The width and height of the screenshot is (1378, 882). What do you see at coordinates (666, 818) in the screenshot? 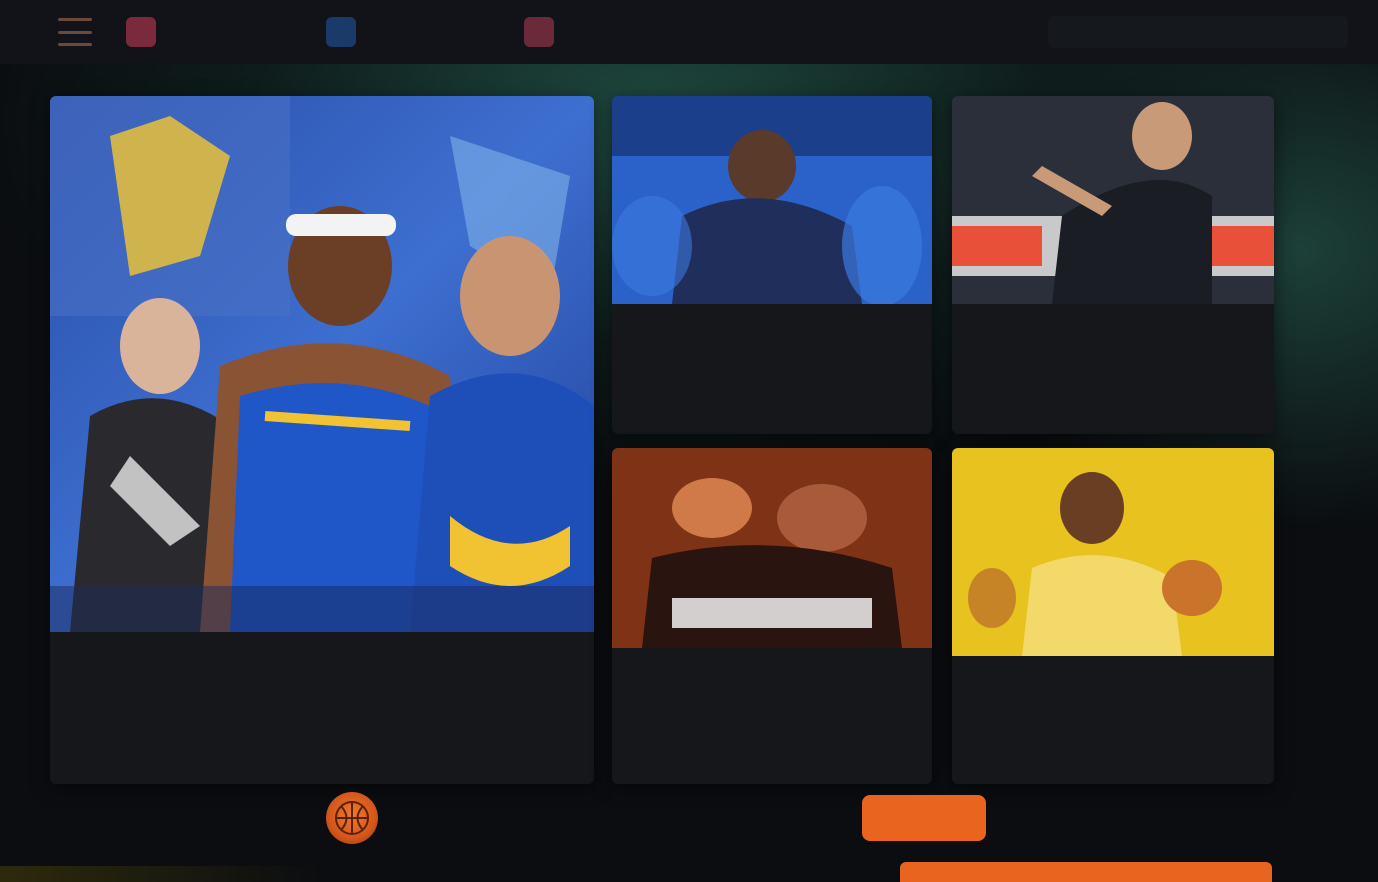
I see `promo-banner` at bounding box center [666, 818].